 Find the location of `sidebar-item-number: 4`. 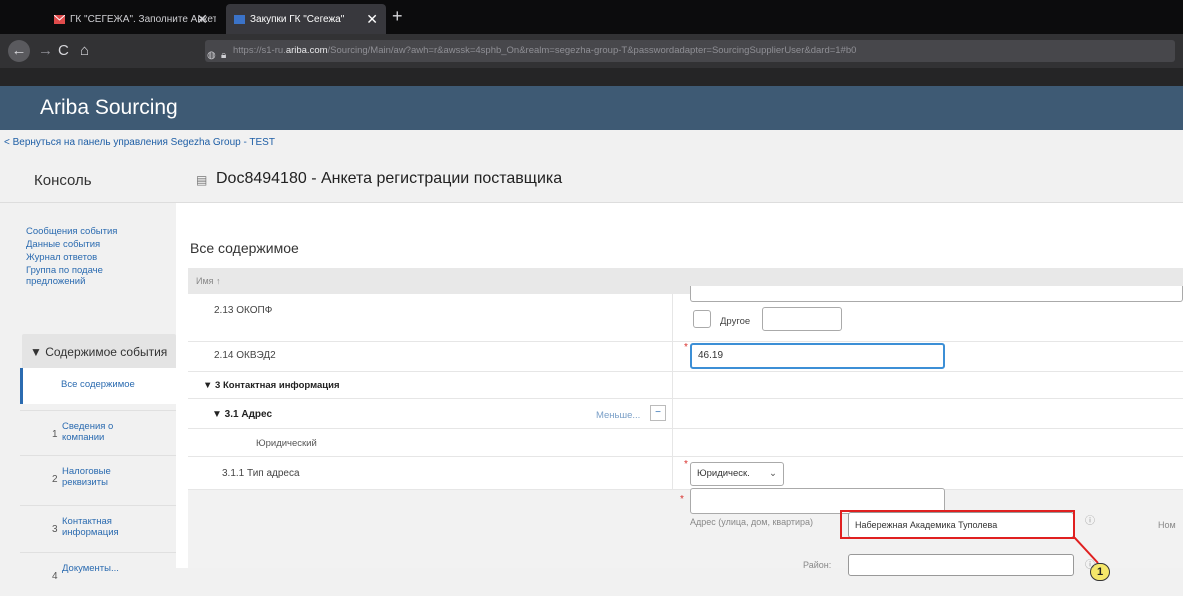

sidebar-item-number: 4 is located at coordinates (55, 576).